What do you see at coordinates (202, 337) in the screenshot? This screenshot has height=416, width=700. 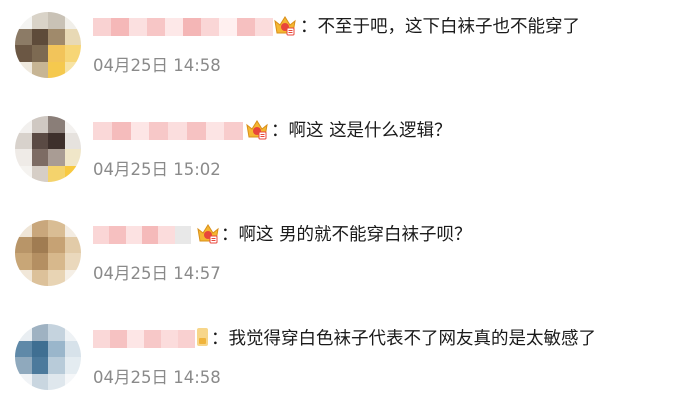 I see `vip-icon` at bounding box center [202, 337].